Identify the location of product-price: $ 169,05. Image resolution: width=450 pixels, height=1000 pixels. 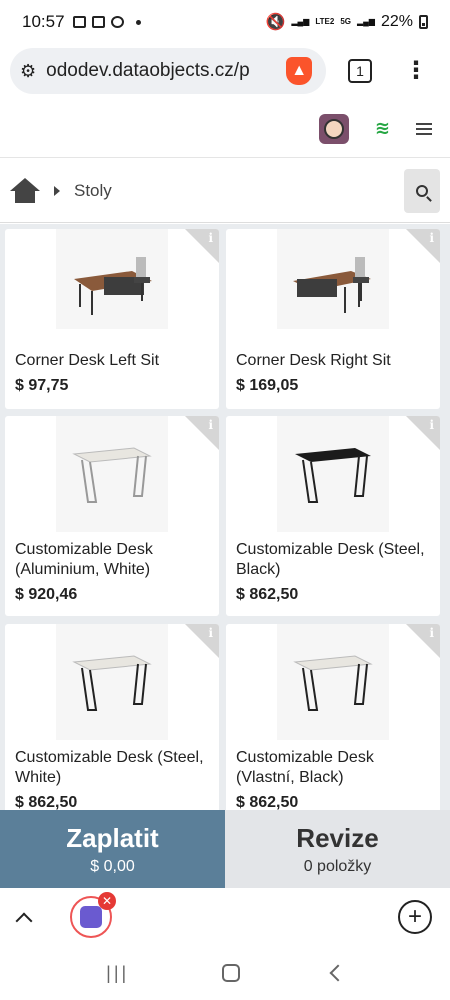
(267, 385).